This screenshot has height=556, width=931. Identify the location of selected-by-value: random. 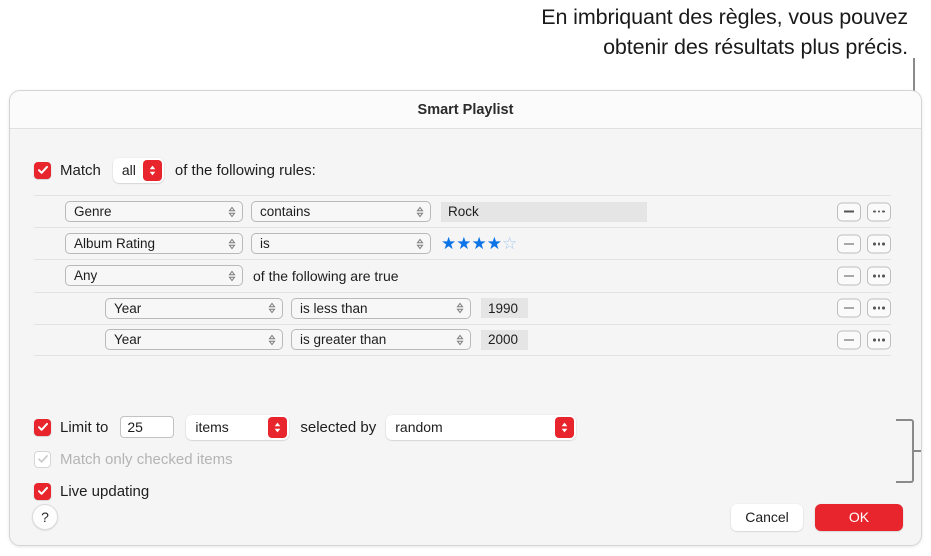
(419, 427).